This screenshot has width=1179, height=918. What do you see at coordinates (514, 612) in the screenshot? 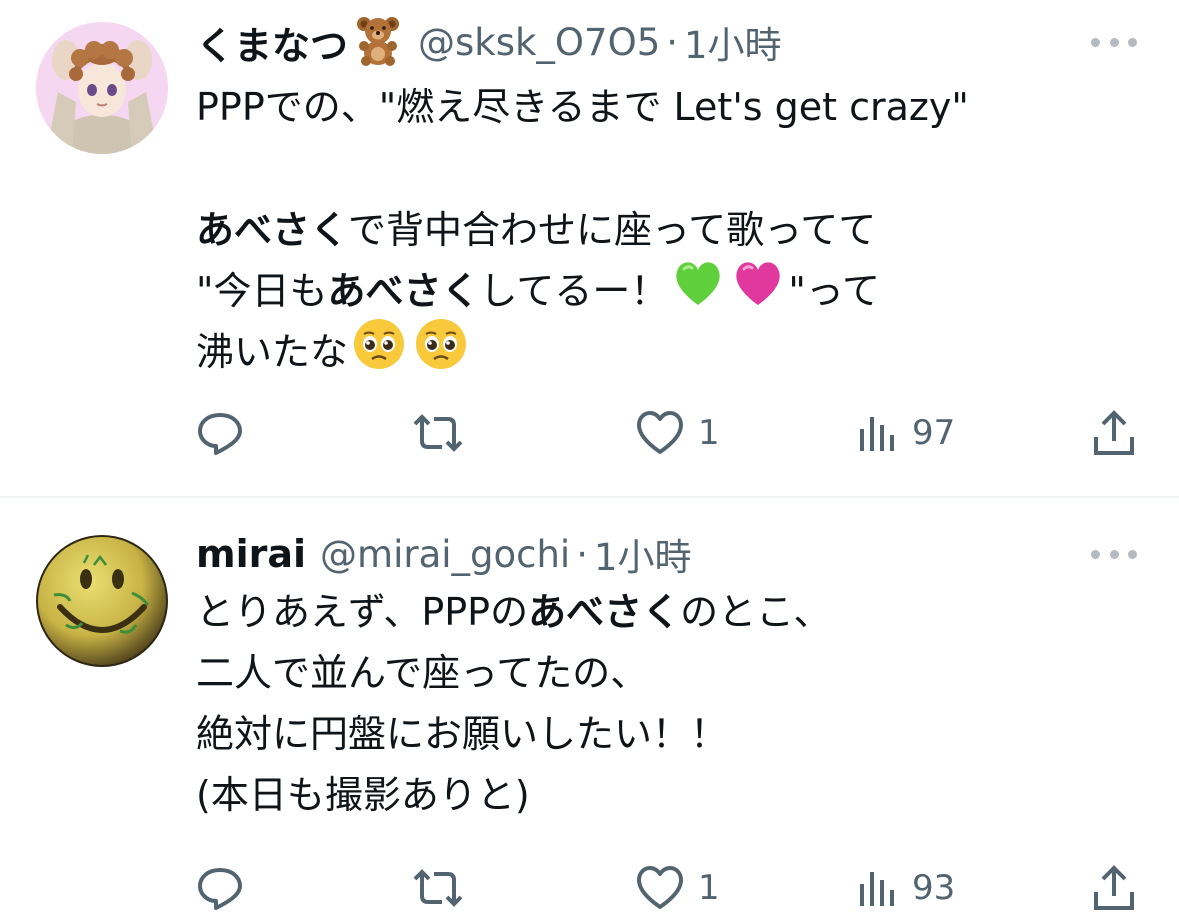
I see `text-line: とりあえず、PPPの あべさく のとこ、` at bounding box center [514, 612].